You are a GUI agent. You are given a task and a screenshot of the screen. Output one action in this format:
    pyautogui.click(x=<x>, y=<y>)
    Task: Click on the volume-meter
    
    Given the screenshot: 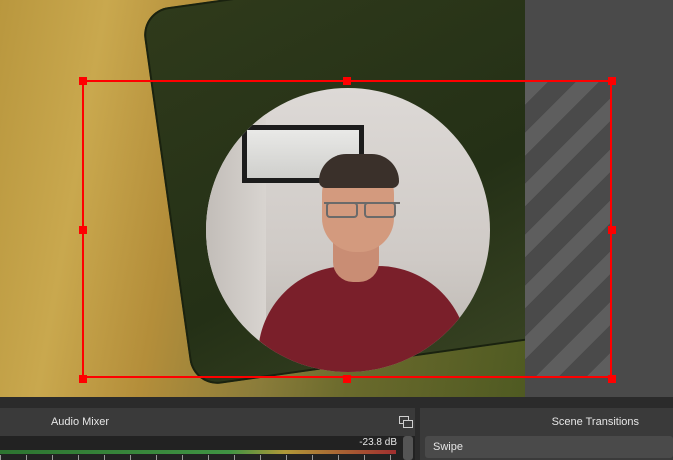 What is the action you would take?
    pyautogui.click(x=198, y=452)
    